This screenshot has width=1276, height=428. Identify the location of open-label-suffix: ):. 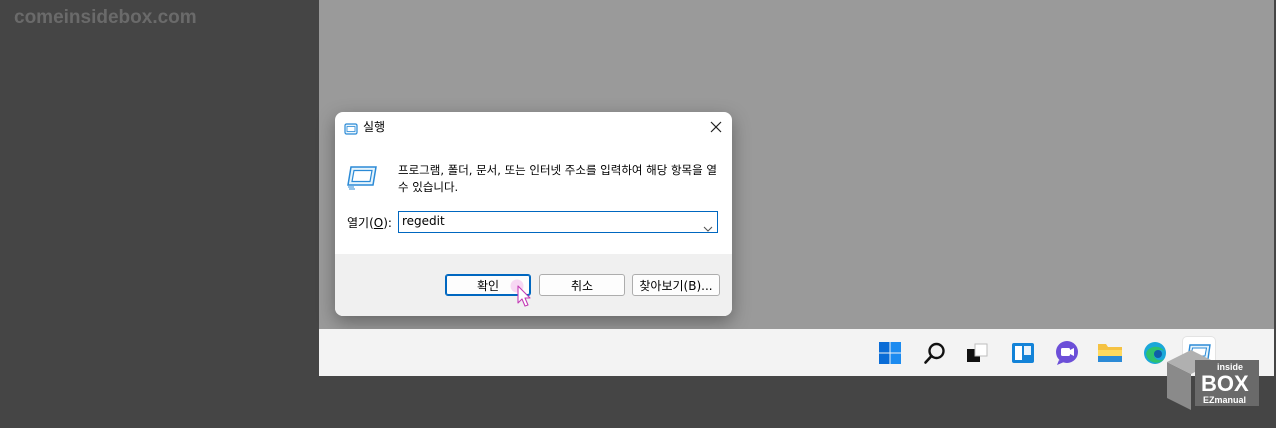
(387, 223).